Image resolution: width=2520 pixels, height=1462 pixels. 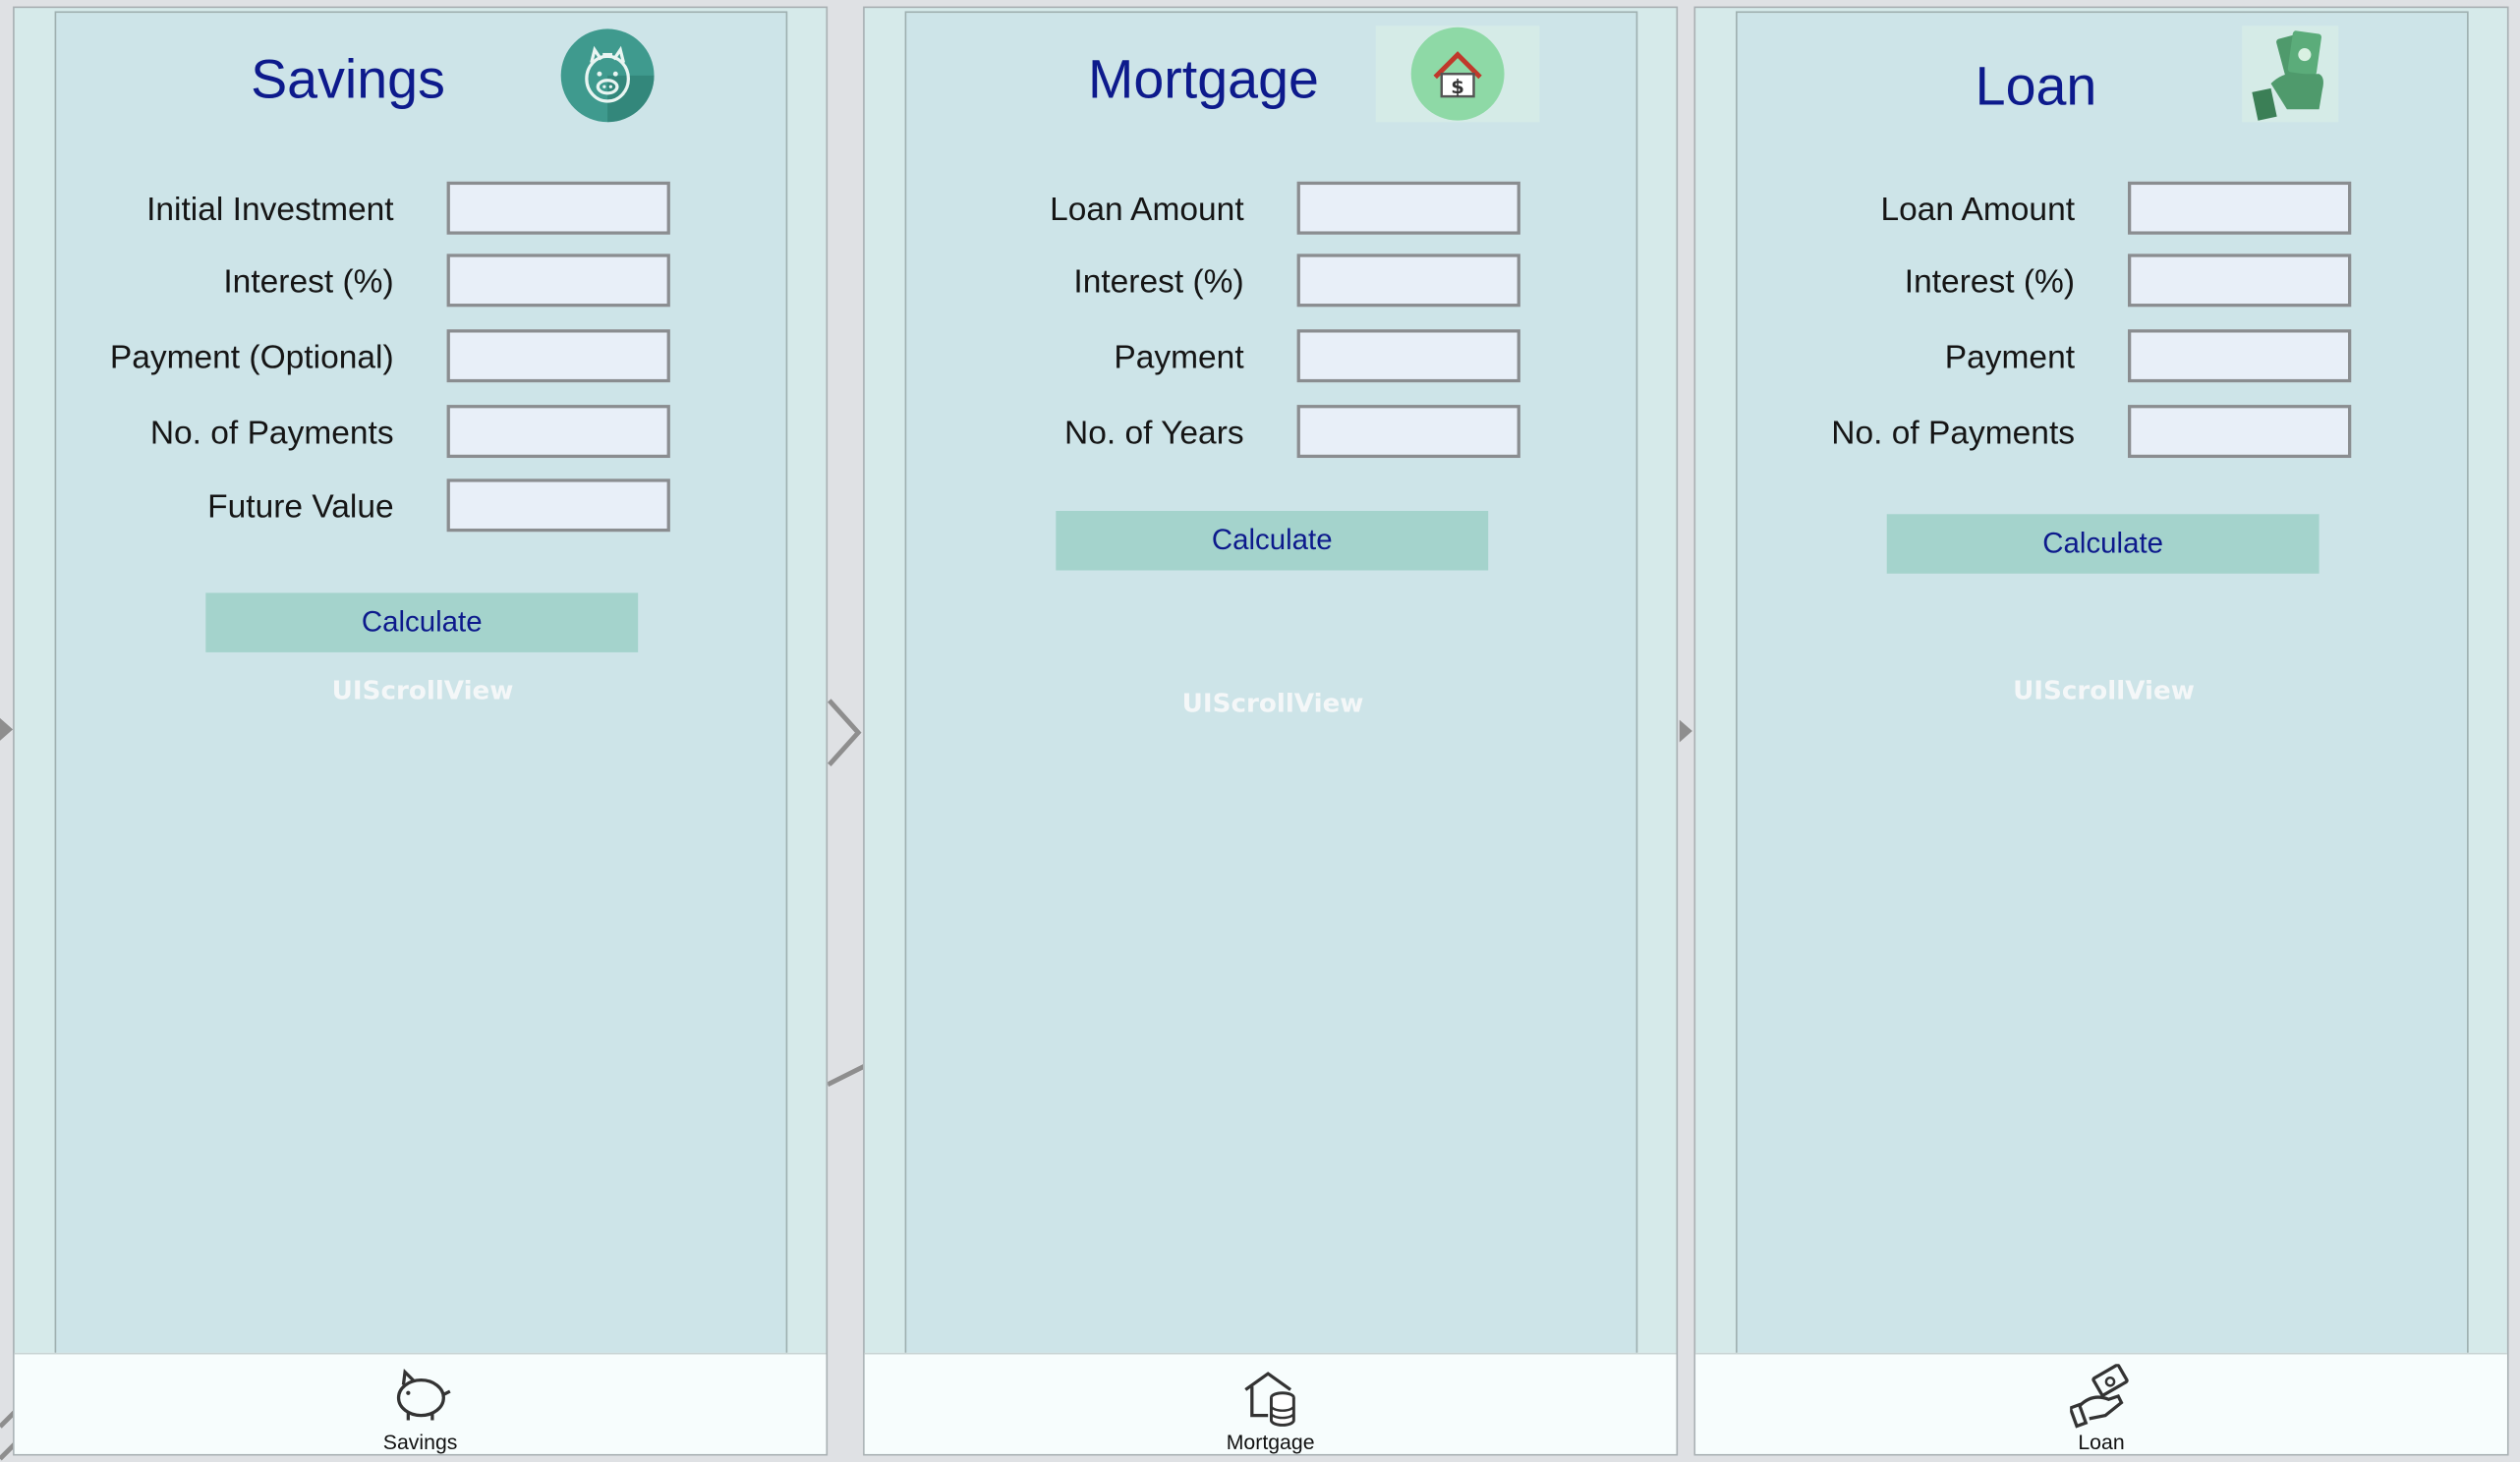 I want to click on form-row-future-value: Future Value, so click(x=422, y=506).